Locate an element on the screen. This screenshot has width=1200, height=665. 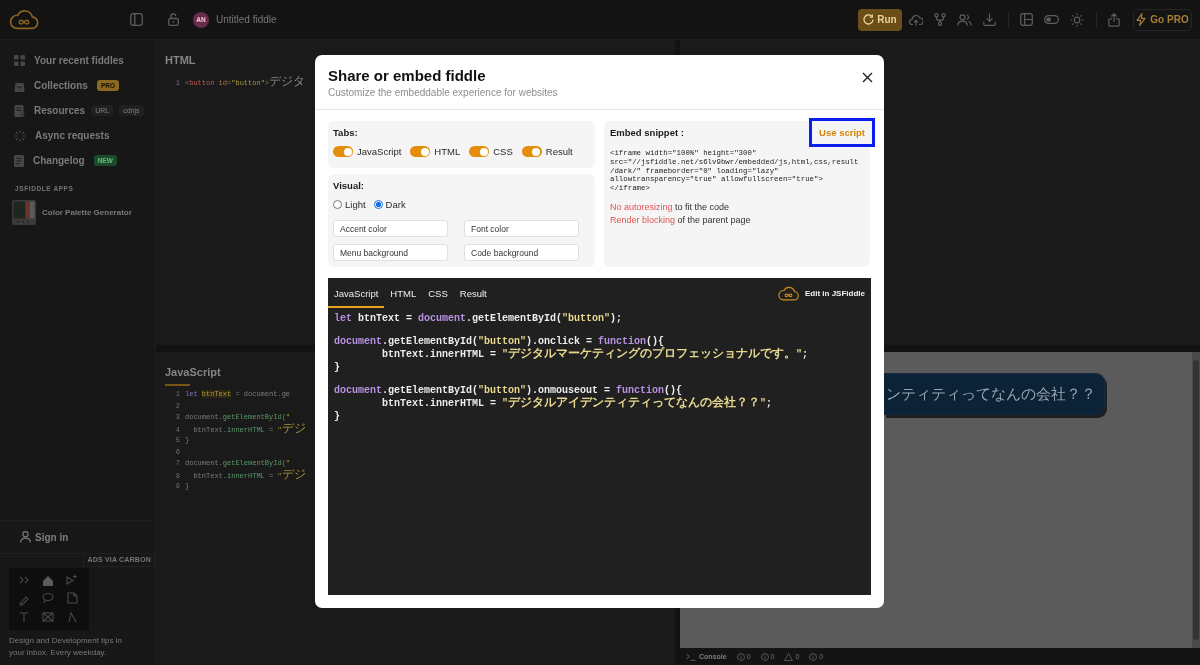
sidebar-link: Collections is located at coordinates (51, 85).